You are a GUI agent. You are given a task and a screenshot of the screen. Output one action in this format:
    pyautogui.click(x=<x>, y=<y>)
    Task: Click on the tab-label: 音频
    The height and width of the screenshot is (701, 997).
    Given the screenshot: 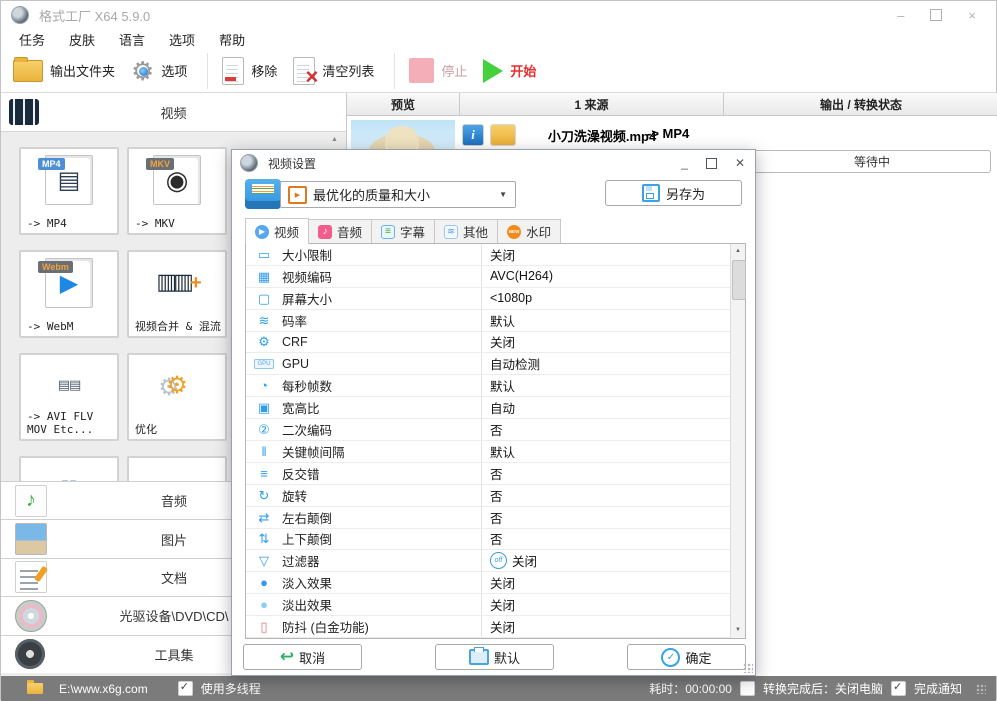 What is the action you would take?
    pyautogui.click(x=350, y=233)
    